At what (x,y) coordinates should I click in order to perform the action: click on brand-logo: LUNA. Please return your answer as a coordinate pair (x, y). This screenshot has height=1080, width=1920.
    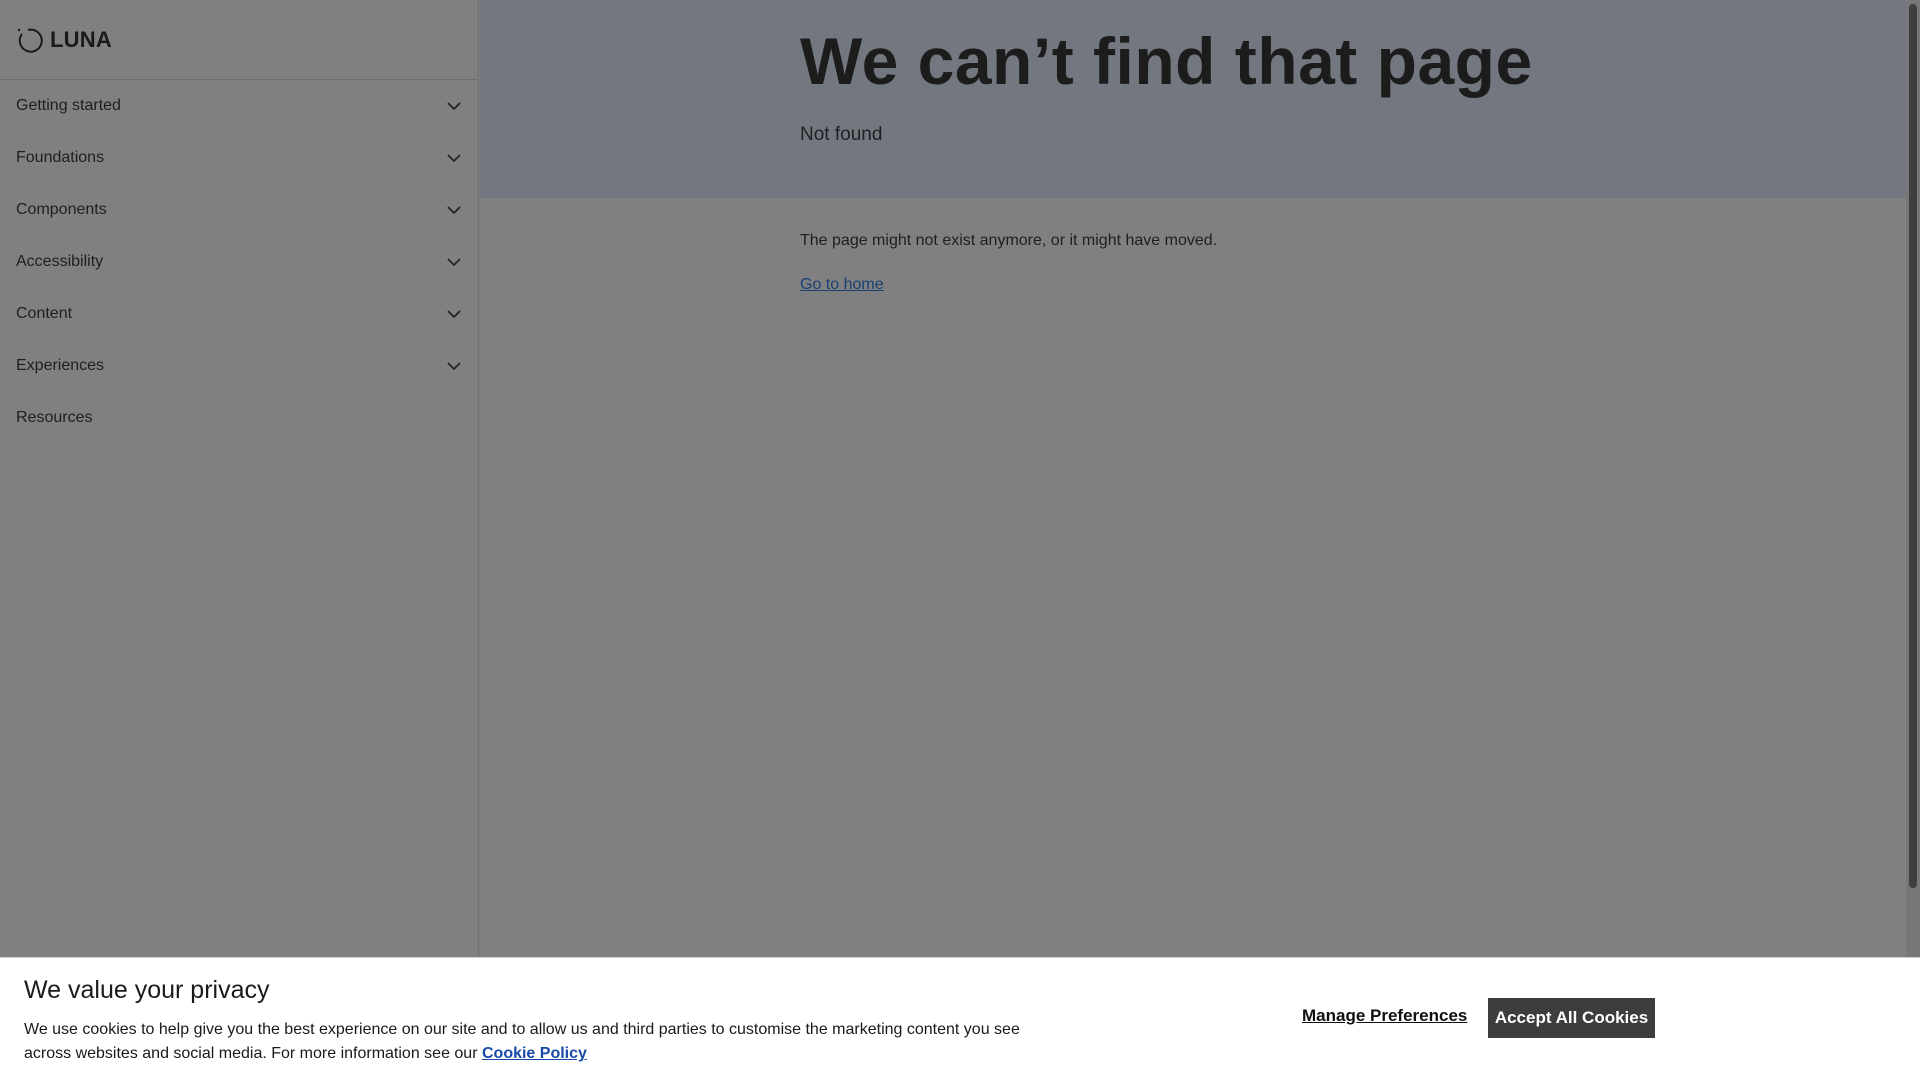
    Looking at the image, I should click on (64, 40).